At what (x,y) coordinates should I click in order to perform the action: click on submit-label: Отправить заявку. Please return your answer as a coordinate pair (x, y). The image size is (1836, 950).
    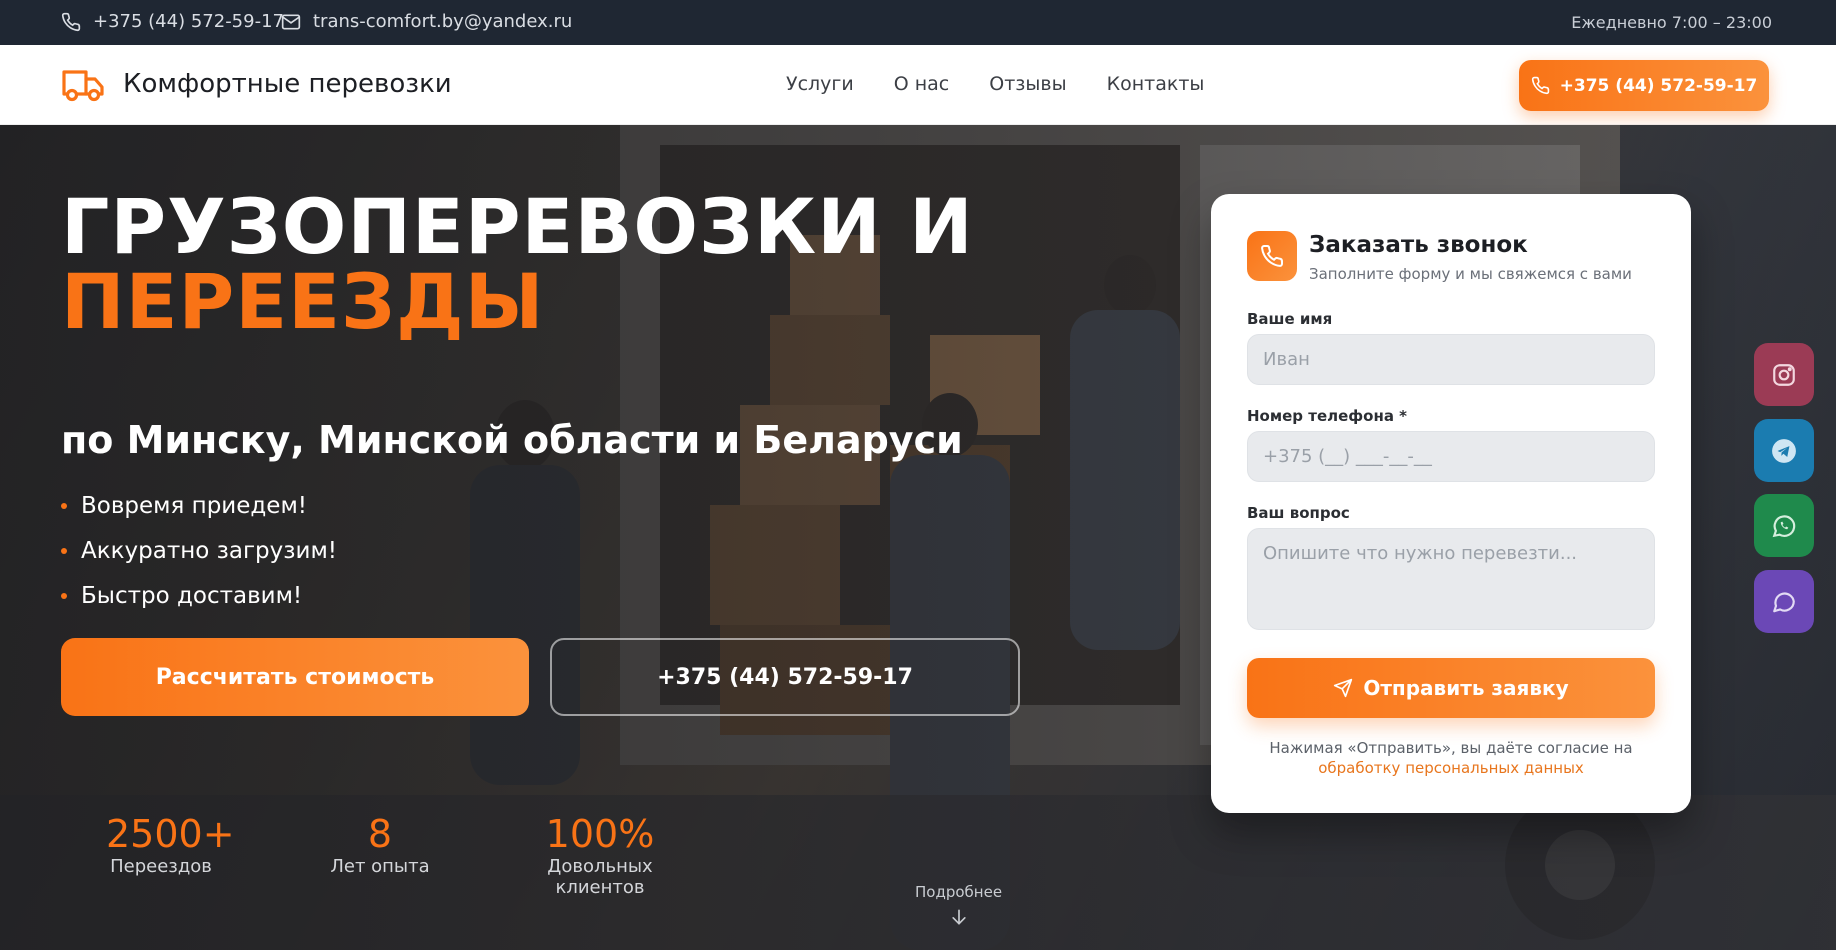
    Looking at the image, I should click on (1466, 688).